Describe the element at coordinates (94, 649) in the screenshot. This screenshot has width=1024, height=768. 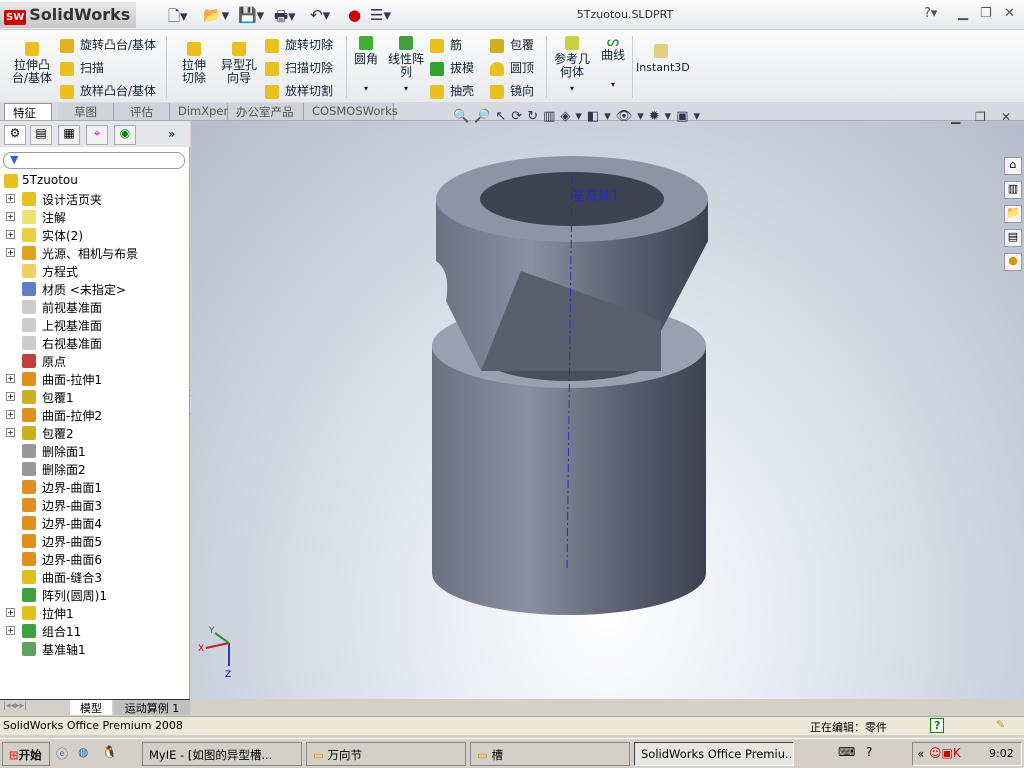
I see `tree-item: 基准轴1` at that location.